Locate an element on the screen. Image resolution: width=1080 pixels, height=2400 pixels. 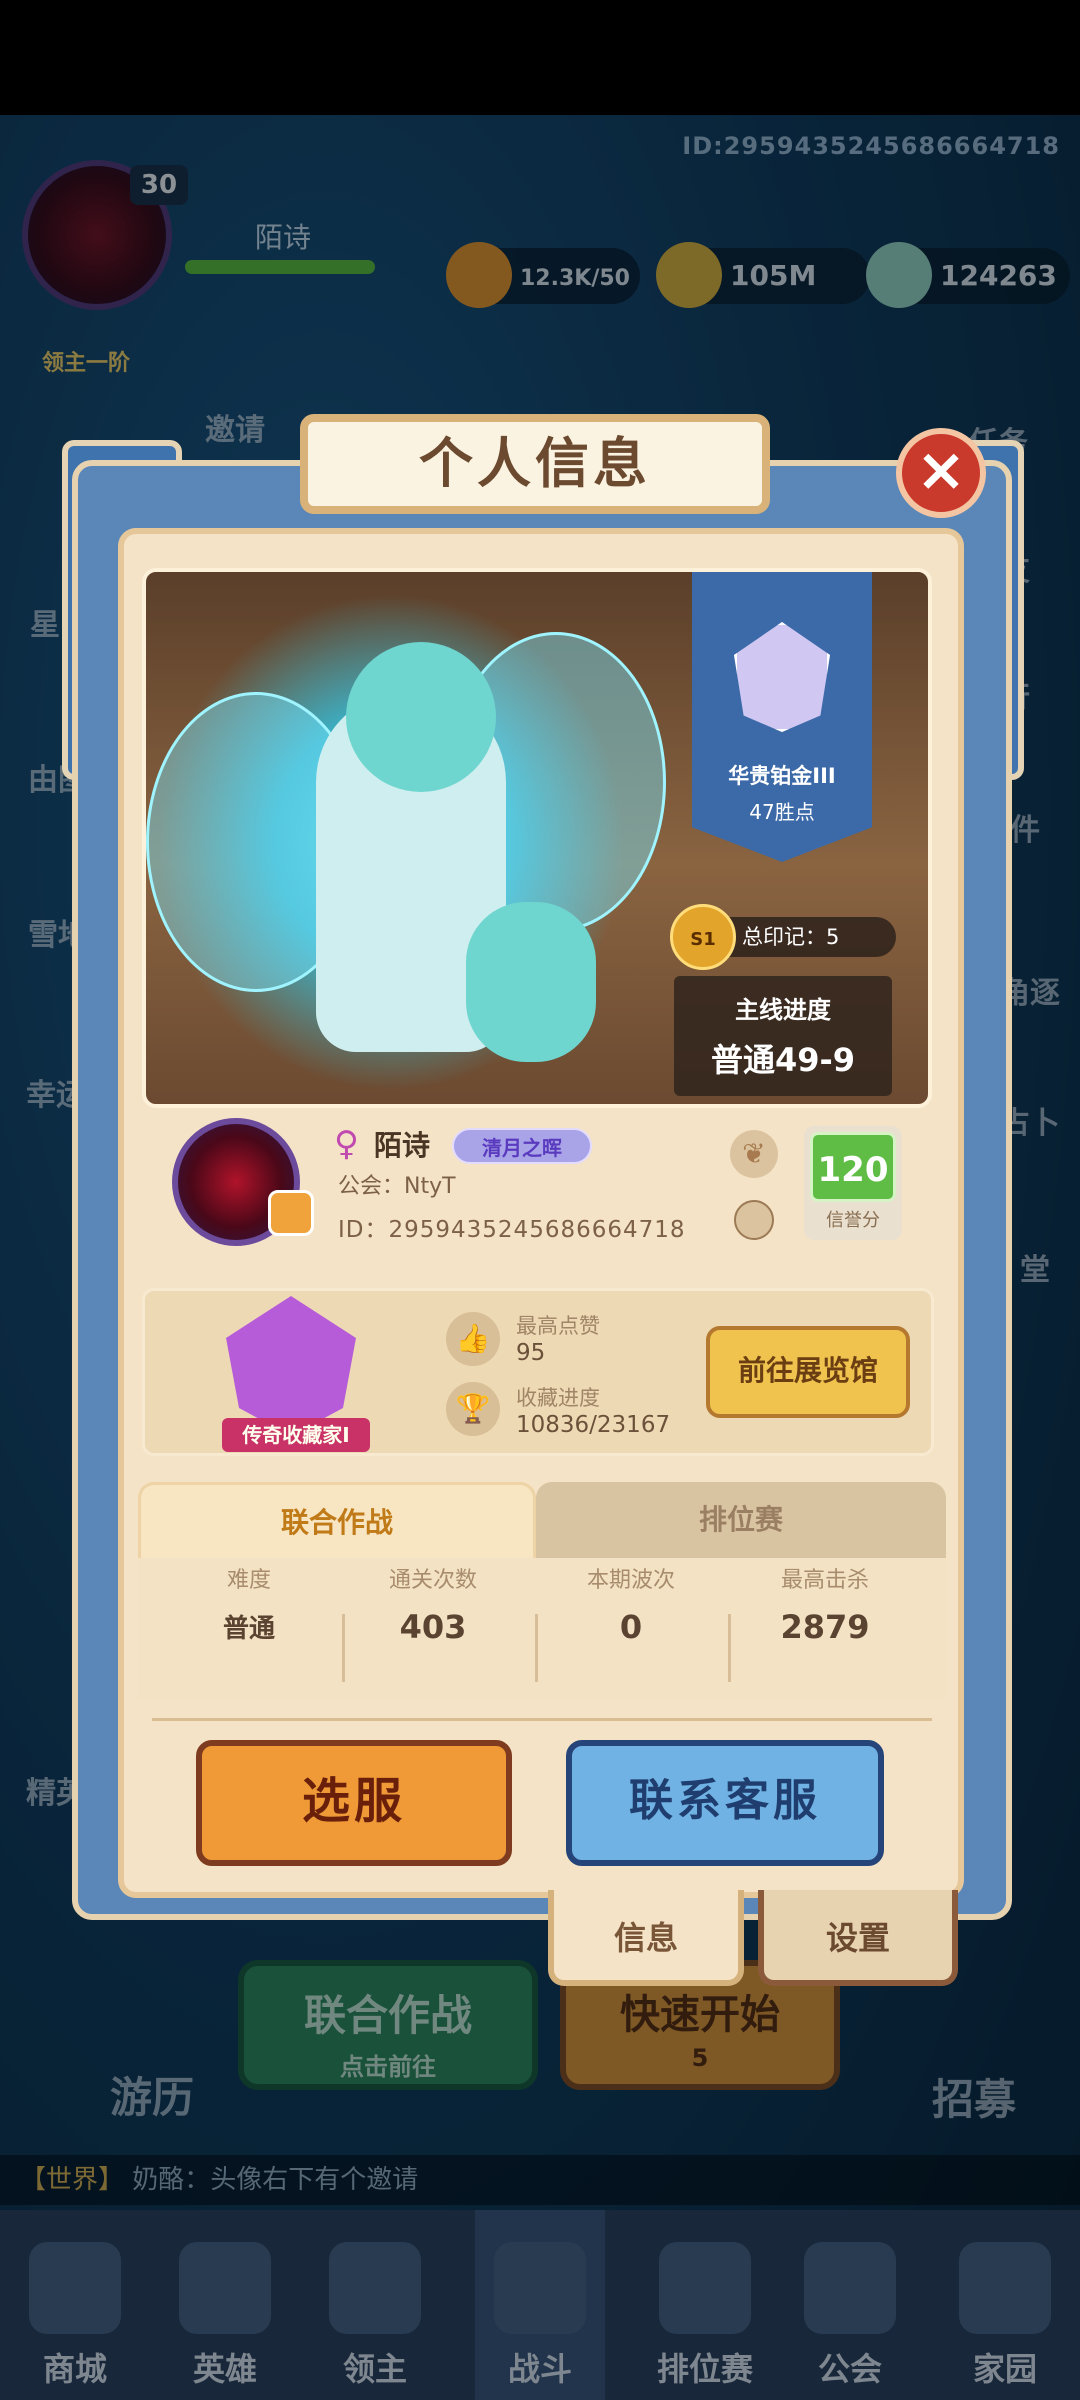
rank-points: 47胜点 is located at coordinates (782, 812).